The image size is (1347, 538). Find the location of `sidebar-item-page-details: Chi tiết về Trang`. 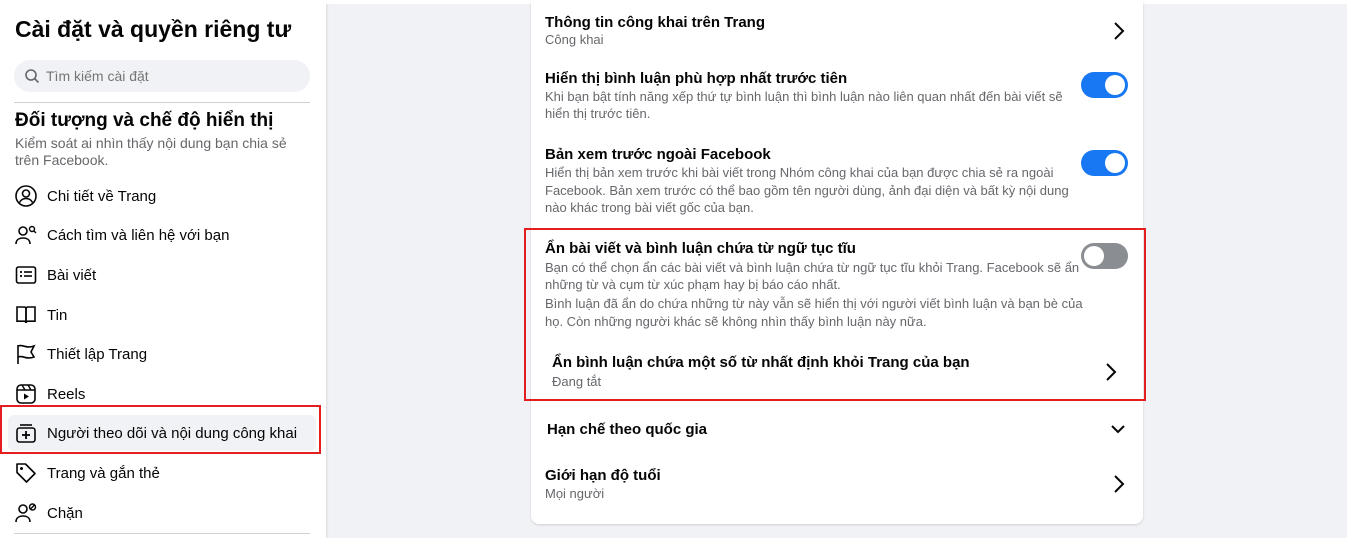

sidebar-item-page-details: Chi tiết về Trang is located at coordinates (162, 196).